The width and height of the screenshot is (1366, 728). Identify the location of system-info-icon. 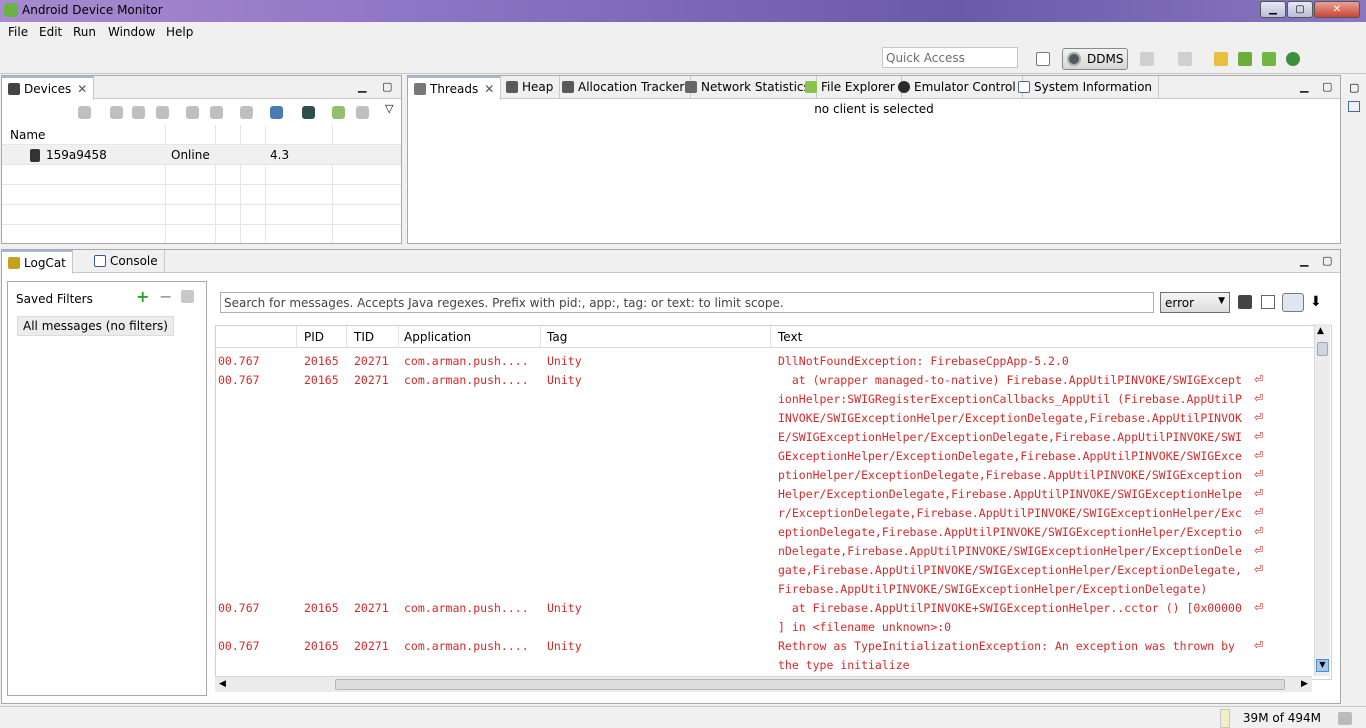
(1354, 106).